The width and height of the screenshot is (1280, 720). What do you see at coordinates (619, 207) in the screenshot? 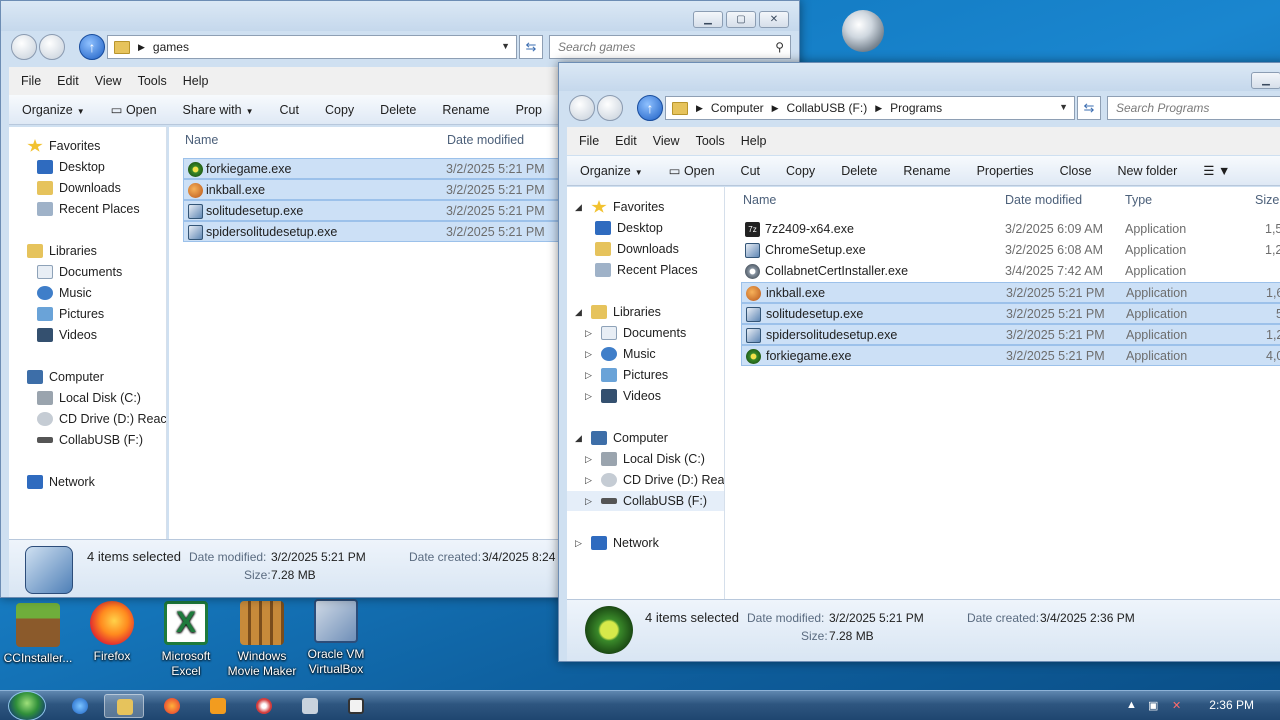
I see `nav-favorites: ◢ Favorites` at bounding box center [619, 207].